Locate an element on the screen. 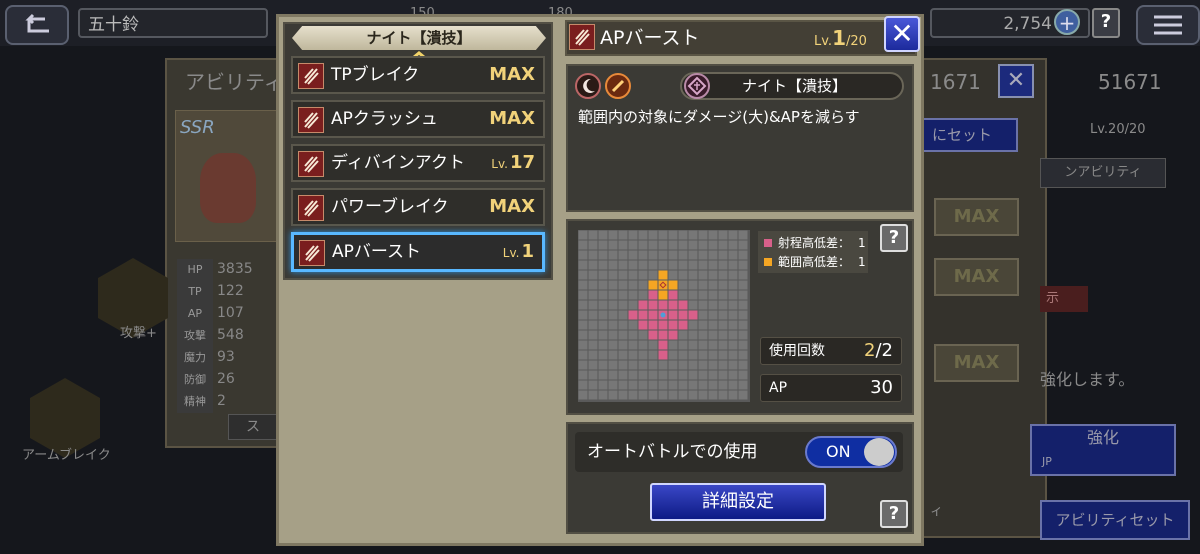 The height and width of the screenshot is (554, 1200). claw-icon is located at coordinates (311, 164).